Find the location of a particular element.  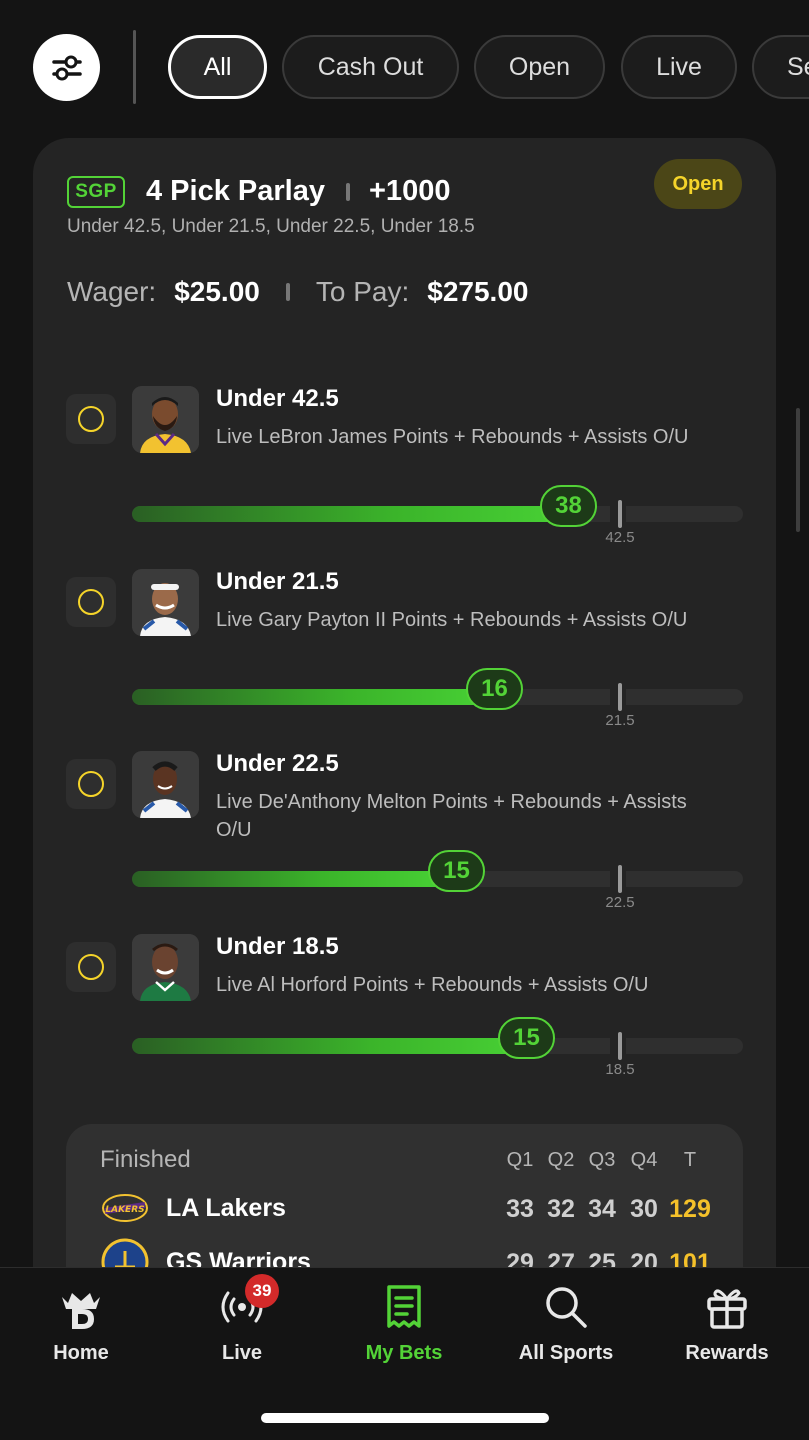

chip-label: All is located at coordinates (217, 66).